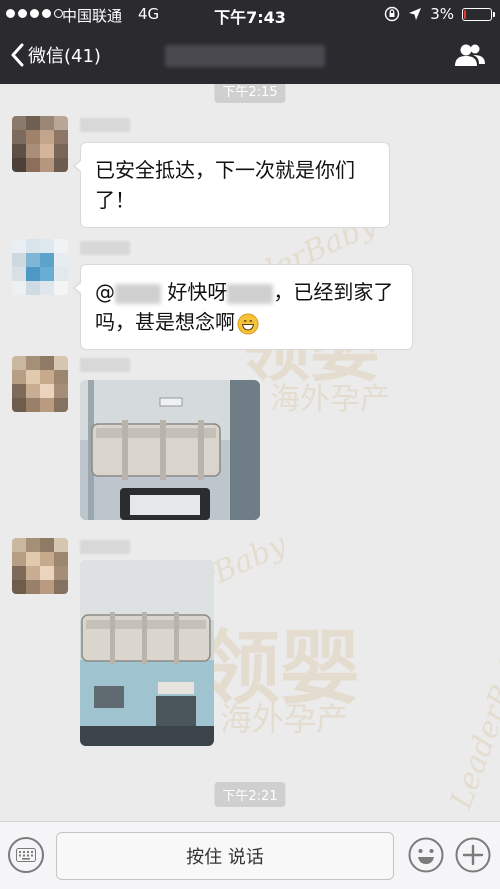  I want to click on chat-input-bar: 按住 说话, so click(250, 855).